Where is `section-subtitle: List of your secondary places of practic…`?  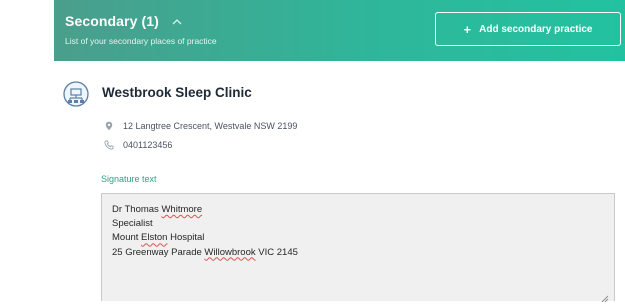
section-subtitle: List of your secondary places of practic… is located at coordinates (141, 41).